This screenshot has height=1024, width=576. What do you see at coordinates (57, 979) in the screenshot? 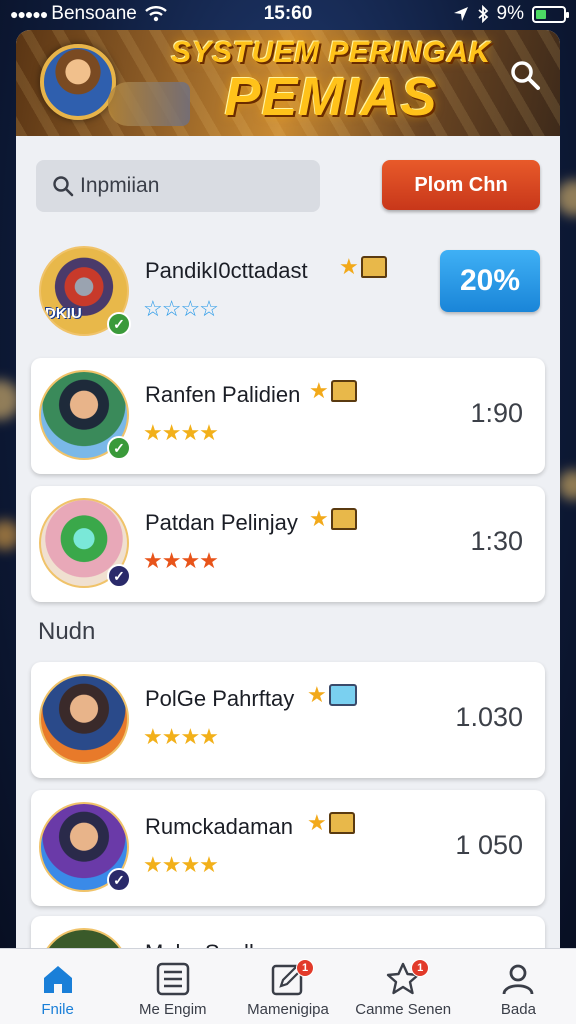
I see `home-icon` at bounding box center [57, 979].